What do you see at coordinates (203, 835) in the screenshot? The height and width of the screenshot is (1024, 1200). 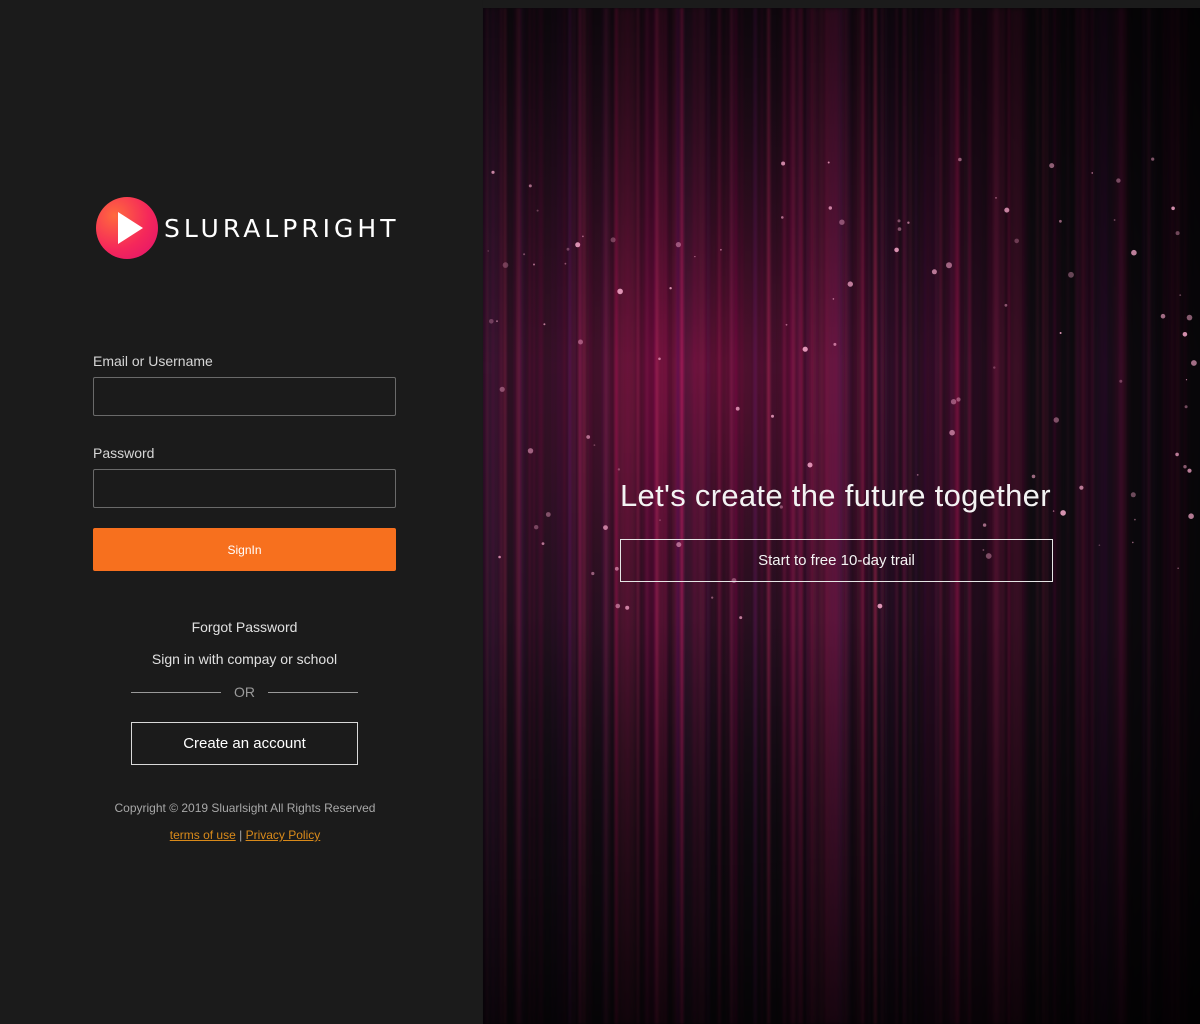 I see `terms-of-use-link: terms of use` at bounding box center [203, 835].